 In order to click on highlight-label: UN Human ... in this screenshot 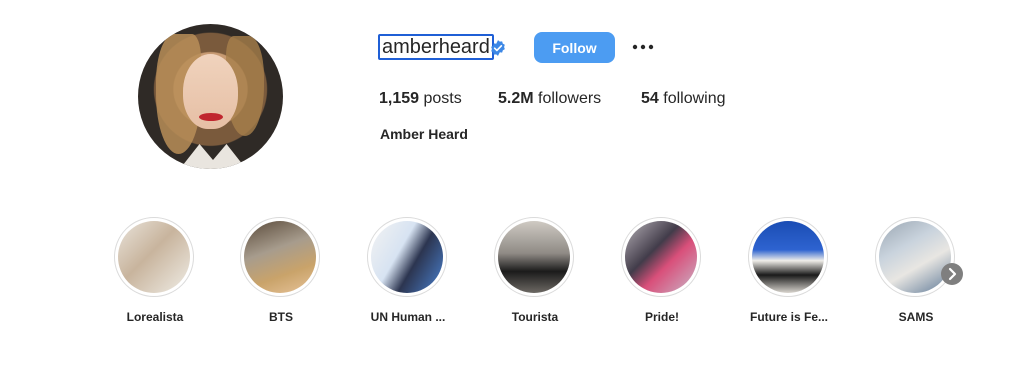, I will do `click(408, 317)`.